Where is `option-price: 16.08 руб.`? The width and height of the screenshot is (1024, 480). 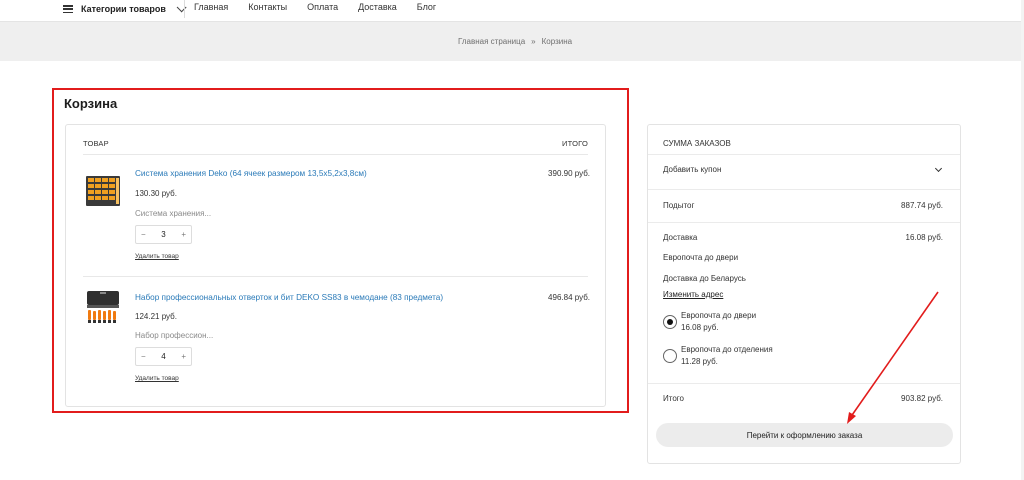 option-price: 16.08 руб. is located at coordinates (700, 327).